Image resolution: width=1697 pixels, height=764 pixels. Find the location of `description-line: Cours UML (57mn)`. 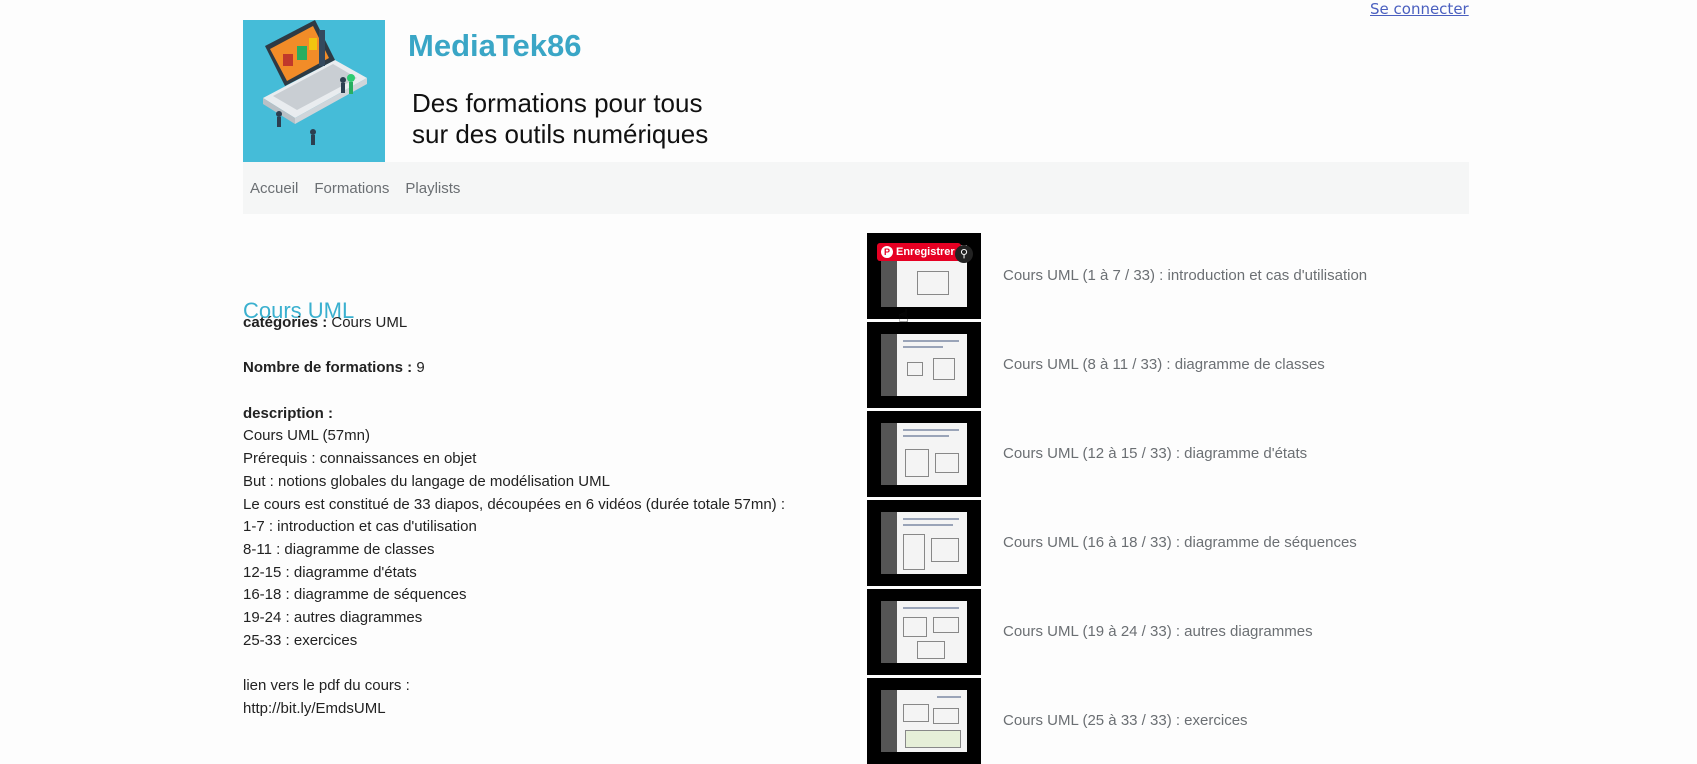

description-line: Cours UML (57mn) is located at coordinates (306, 436).